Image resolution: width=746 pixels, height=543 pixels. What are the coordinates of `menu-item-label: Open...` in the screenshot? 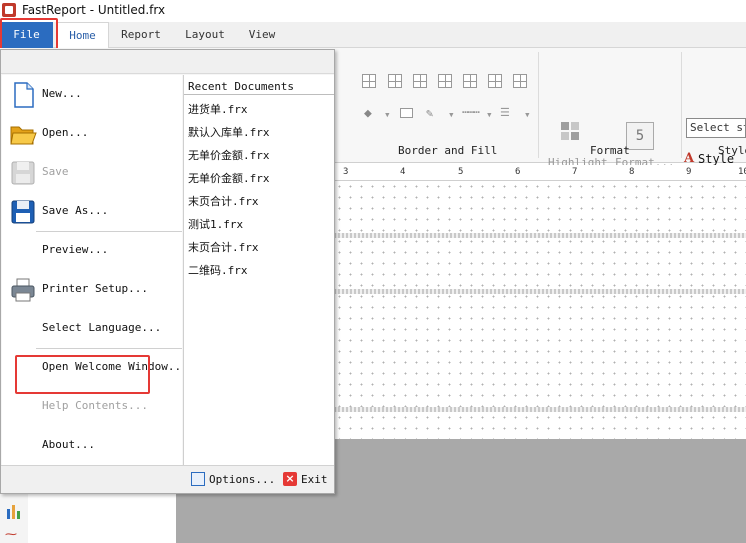 It's located at (65, 132).